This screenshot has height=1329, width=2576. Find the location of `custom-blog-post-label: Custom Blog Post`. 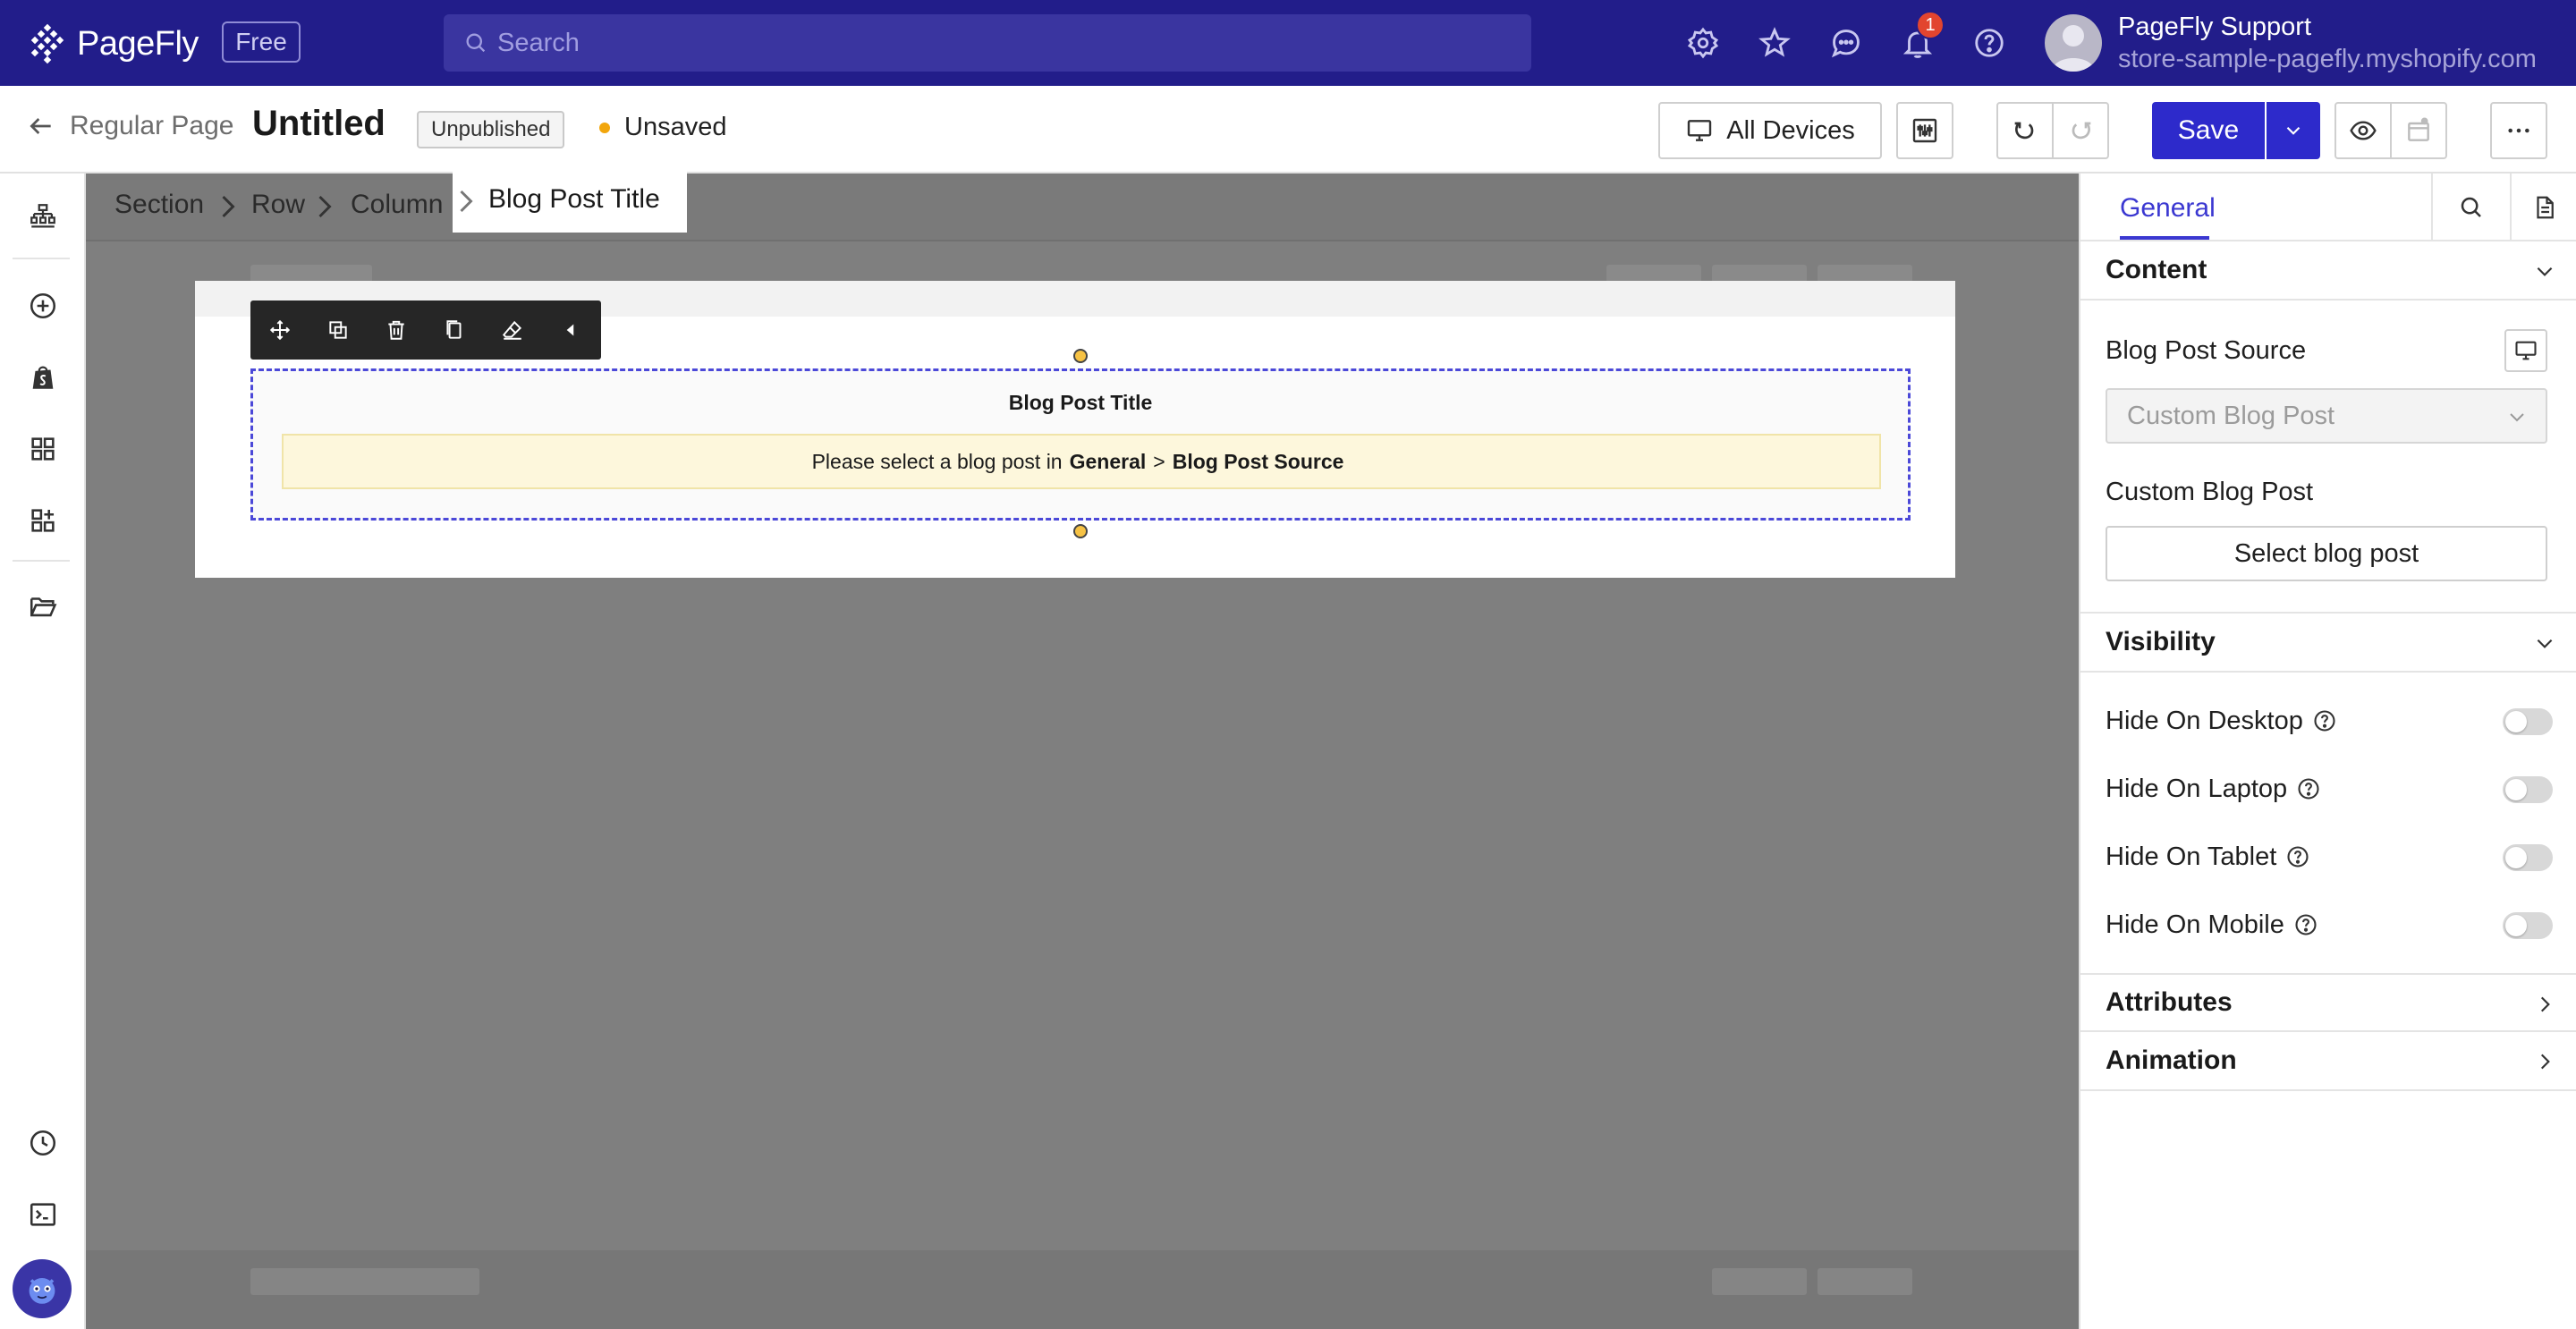

custom-blog-post-label: Custom Blog Post is located at coordinates (2210, 492).